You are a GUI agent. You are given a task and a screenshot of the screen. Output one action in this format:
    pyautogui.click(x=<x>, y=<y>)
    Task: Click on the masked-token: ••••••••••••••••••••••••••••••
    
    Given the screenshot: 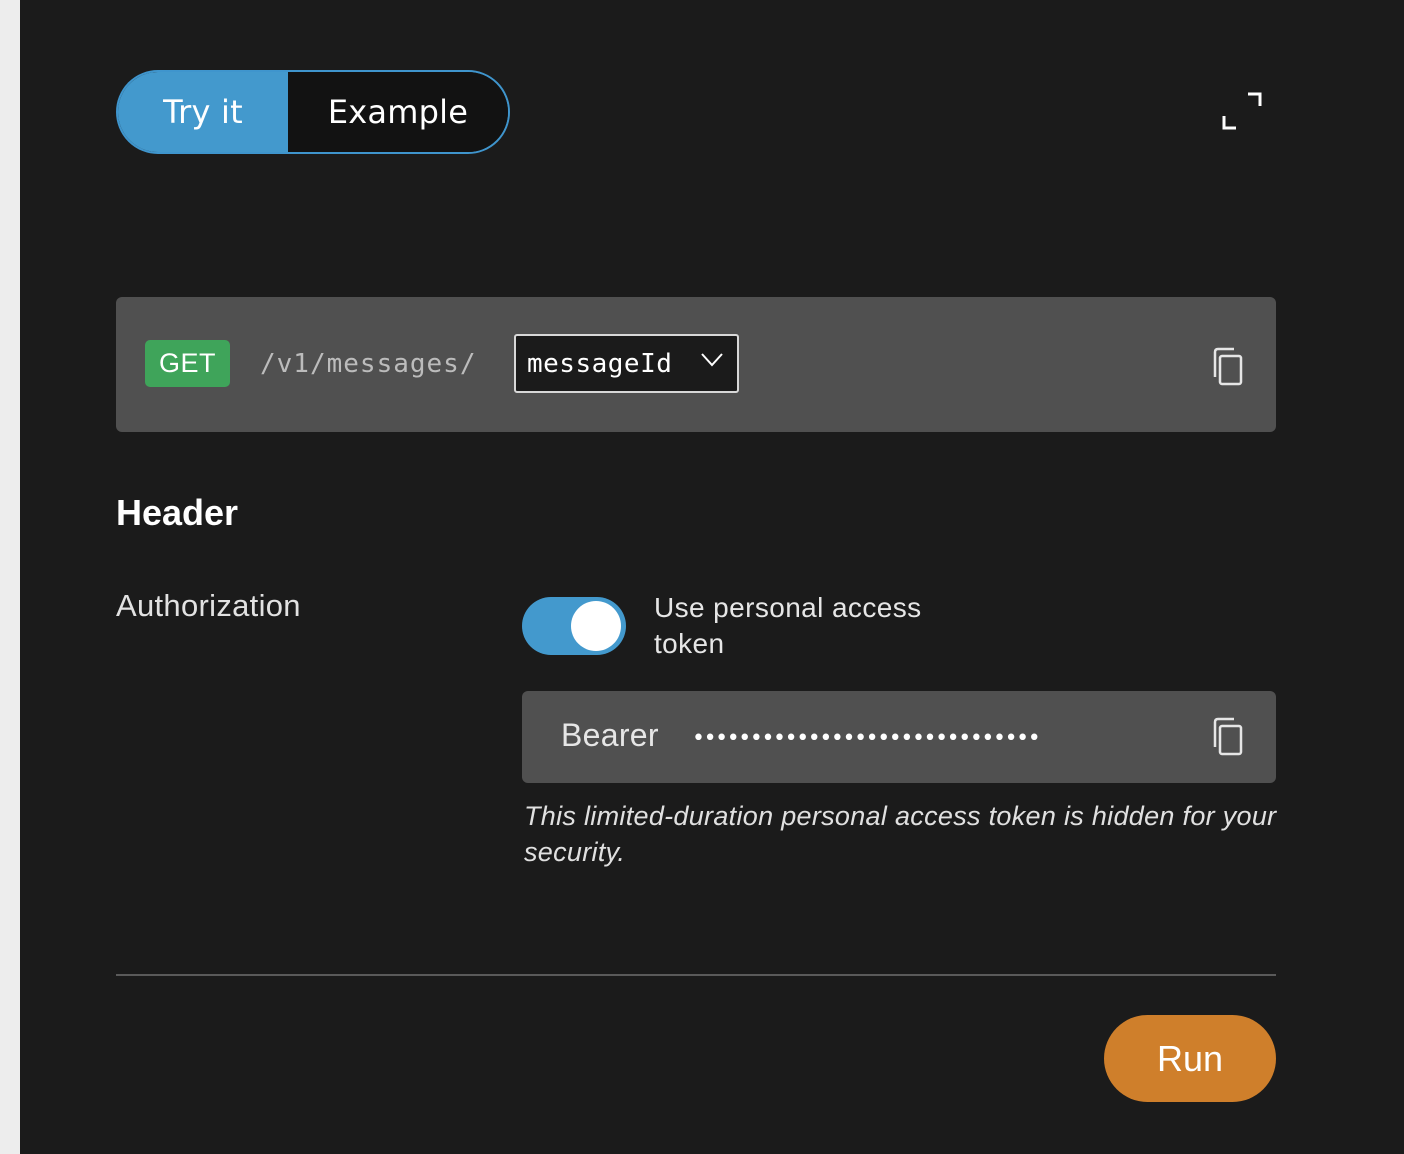 What is the action you would take?
    pyautogui.click(x=866, y=738)
    